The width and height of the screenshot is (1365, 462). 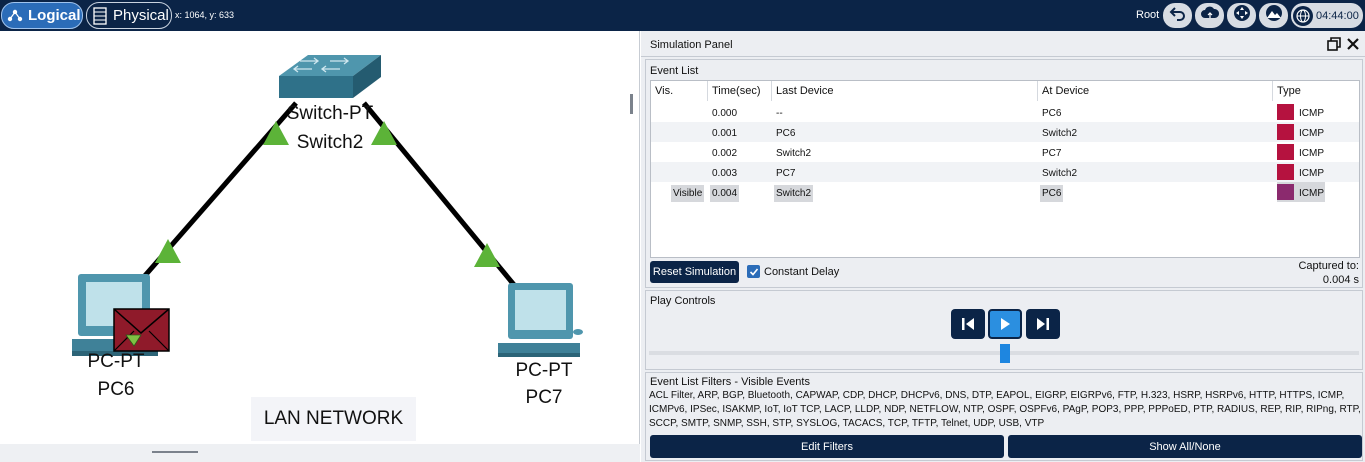 I want to click on physical-view-label: Physical, so click(x=141, y=15).